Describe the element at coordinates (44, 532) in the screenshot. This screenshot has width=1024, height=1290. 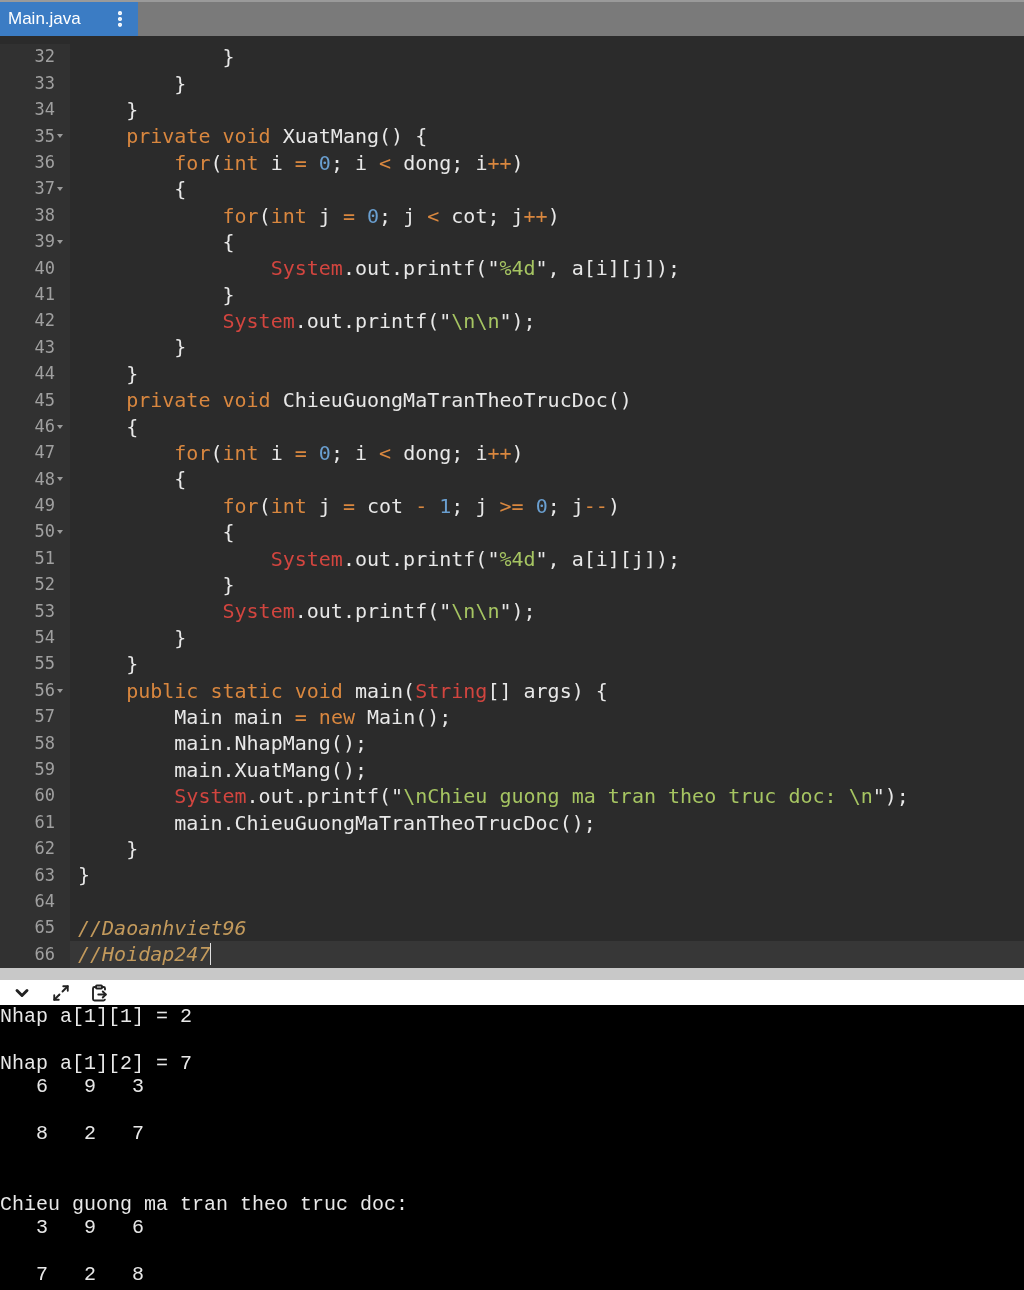
I see `line-number: 50` at that location.